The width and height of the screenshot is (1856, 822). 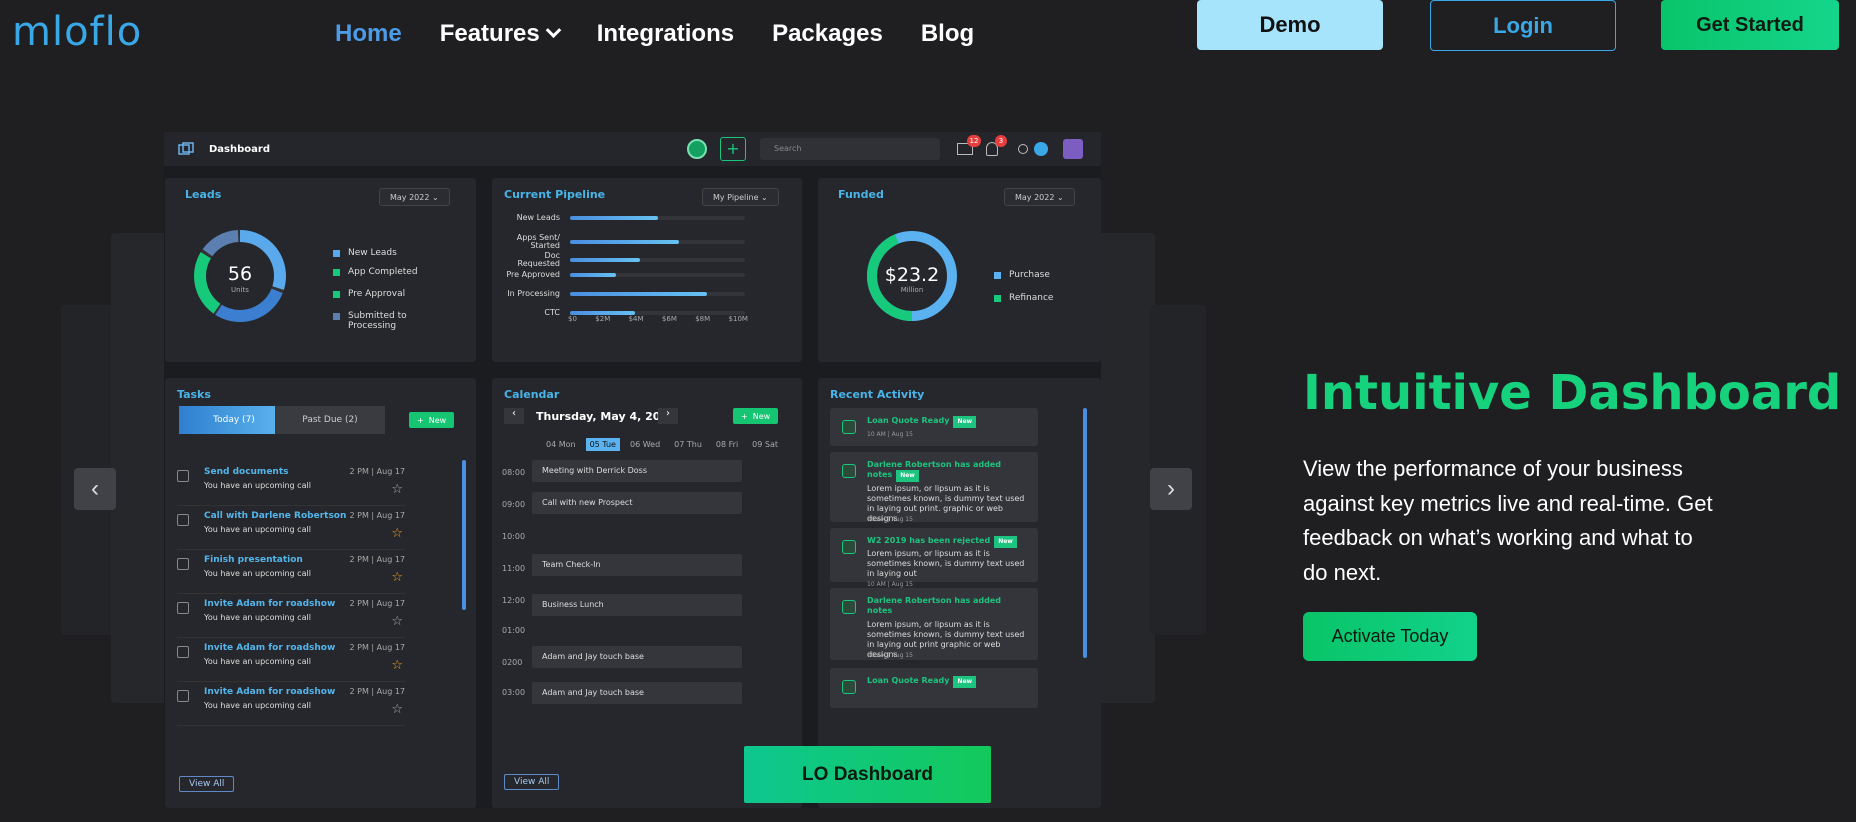 I want to click on activity-item: Loan Quote Ready New 10 AM | Aug 15, so click(x=934, y=427).